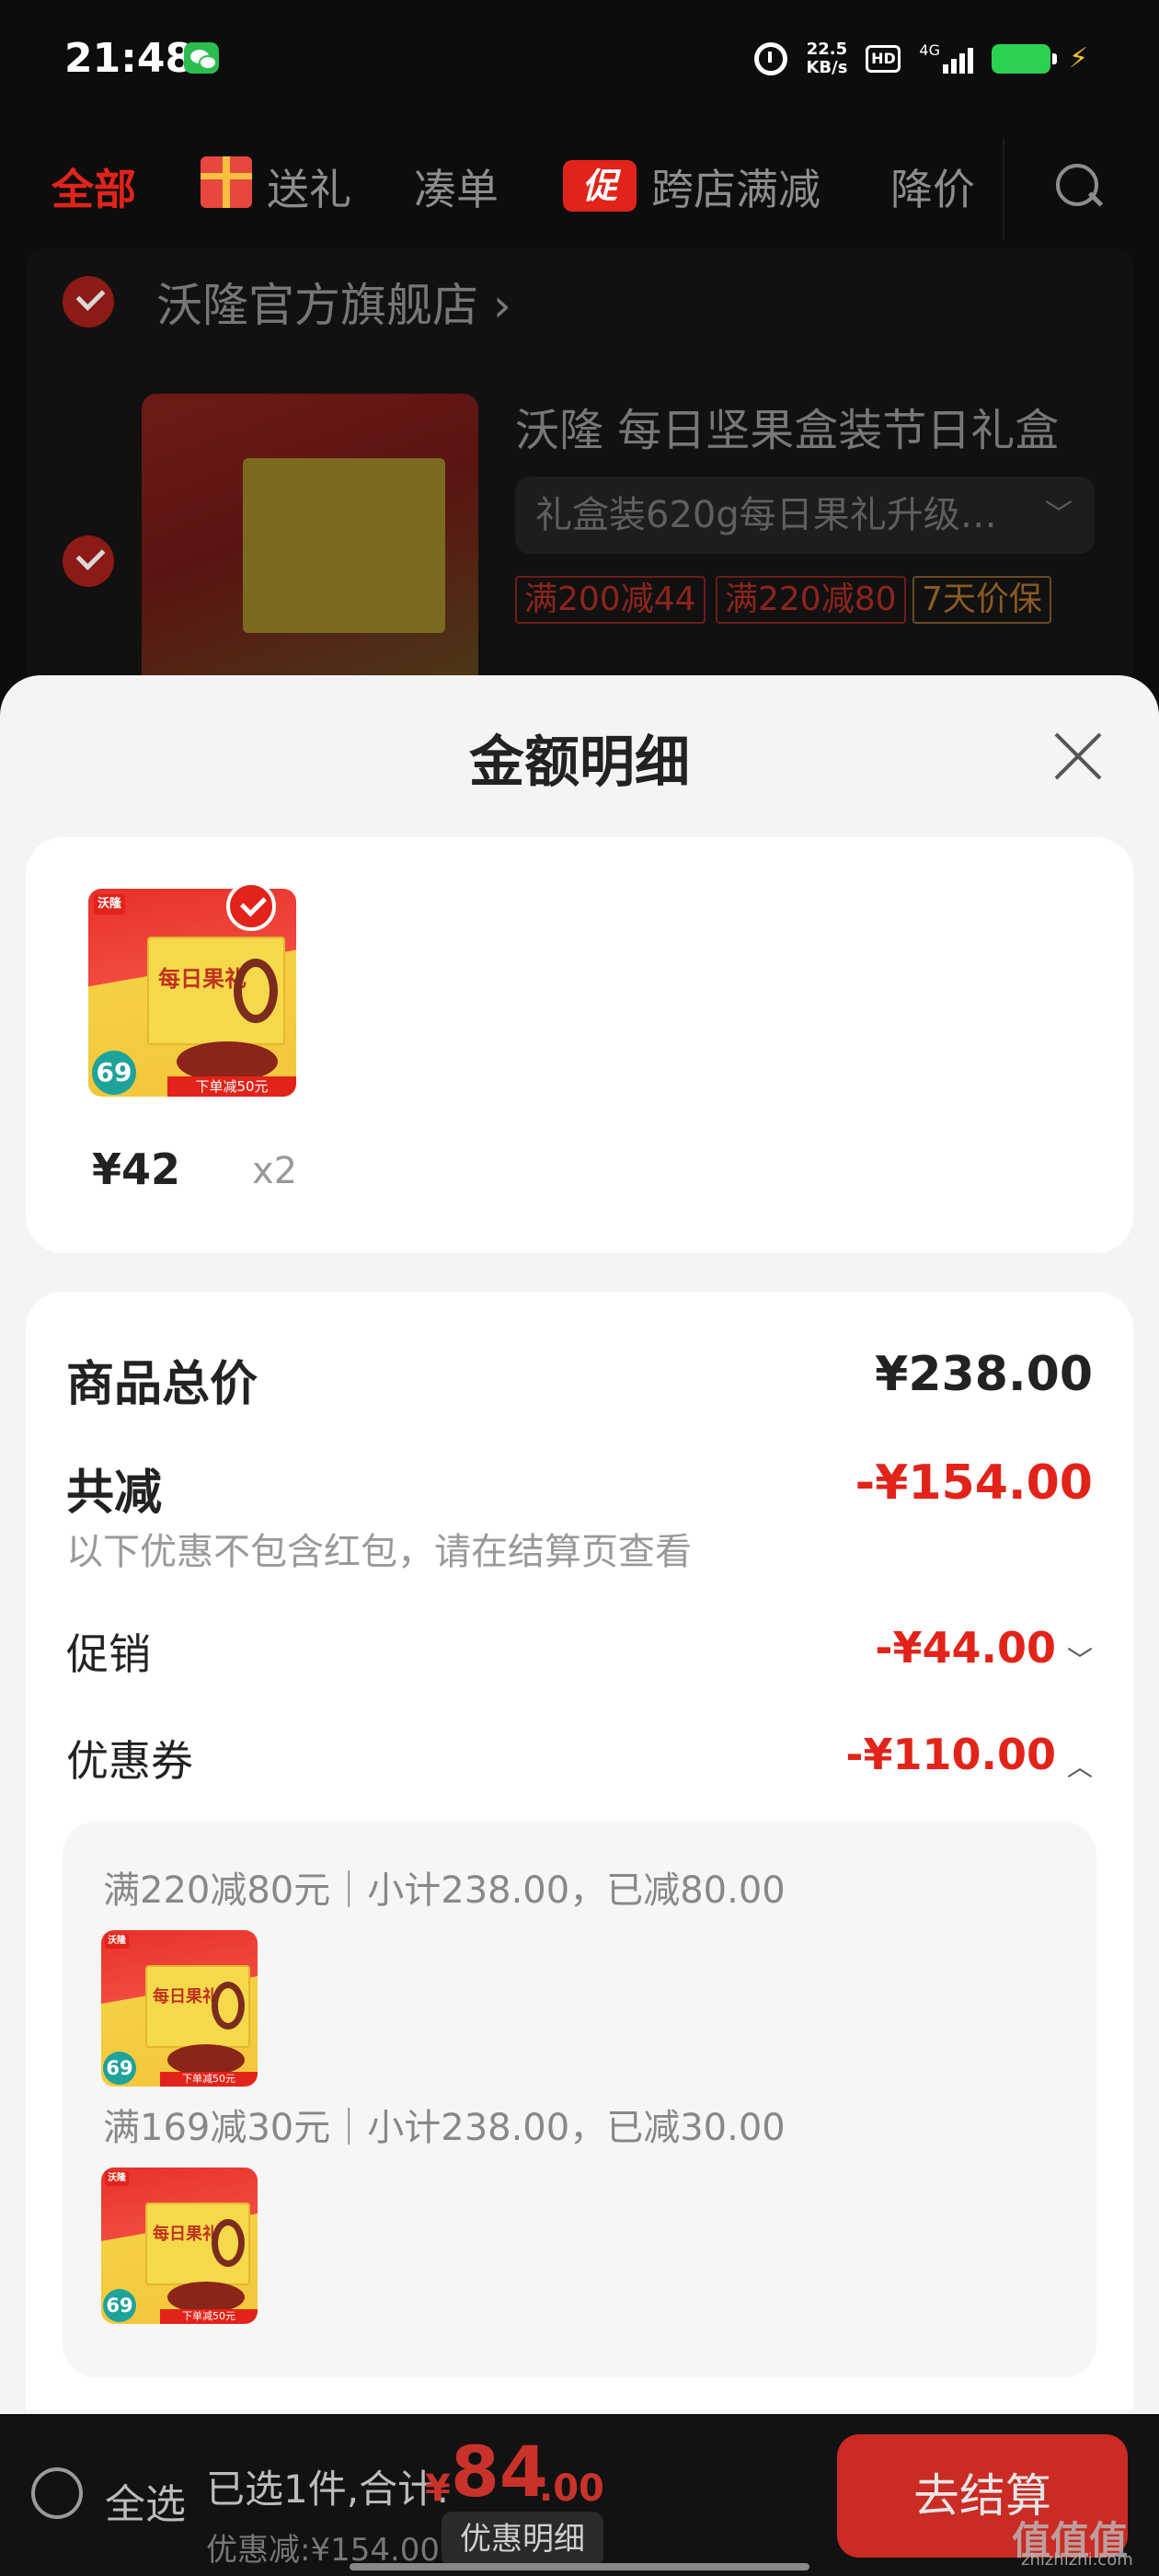 This screenshot has height=2576, width=1159. What do you see at coordinates (226, 182) in the screenshot?
I see `gift-icon` at bounding box center [226, 182].